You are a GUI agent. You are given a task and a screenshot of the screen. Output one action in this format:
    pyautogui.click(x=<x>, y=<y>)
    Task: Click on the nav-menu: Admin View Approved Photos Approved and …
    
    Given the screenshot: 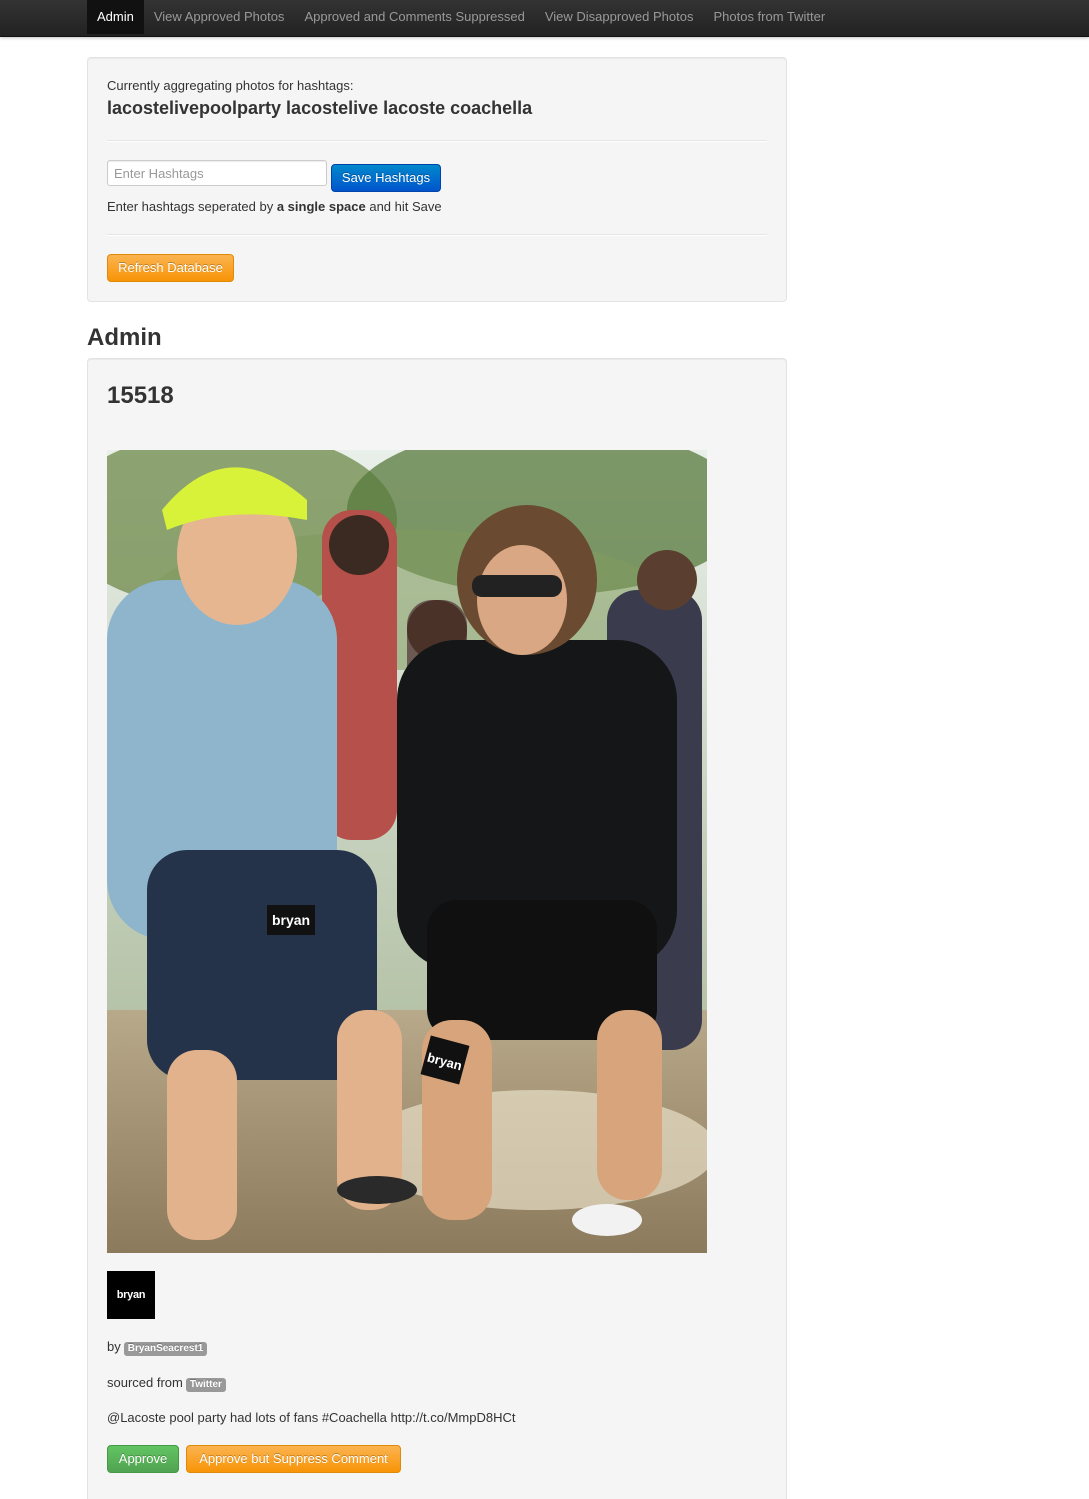 What is the action you would take?
    pyautogui.click(x=461, y=17)
    